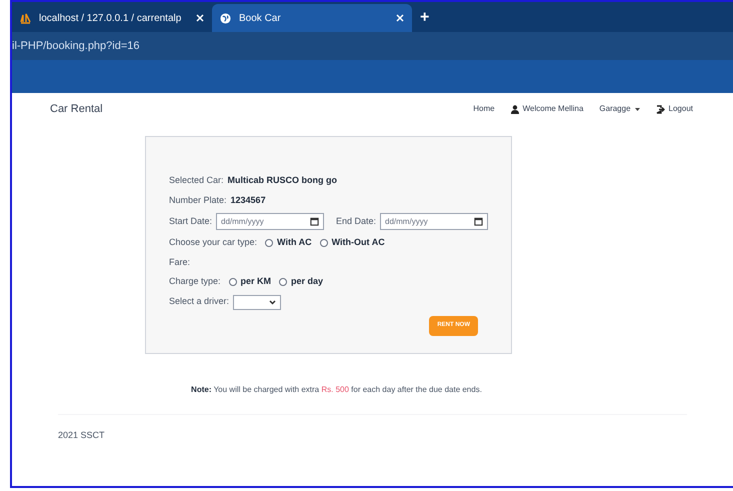 The width and height of the screenshot is (733, 491). I want to click on browser-tab: Book Car, so click(312, 18).